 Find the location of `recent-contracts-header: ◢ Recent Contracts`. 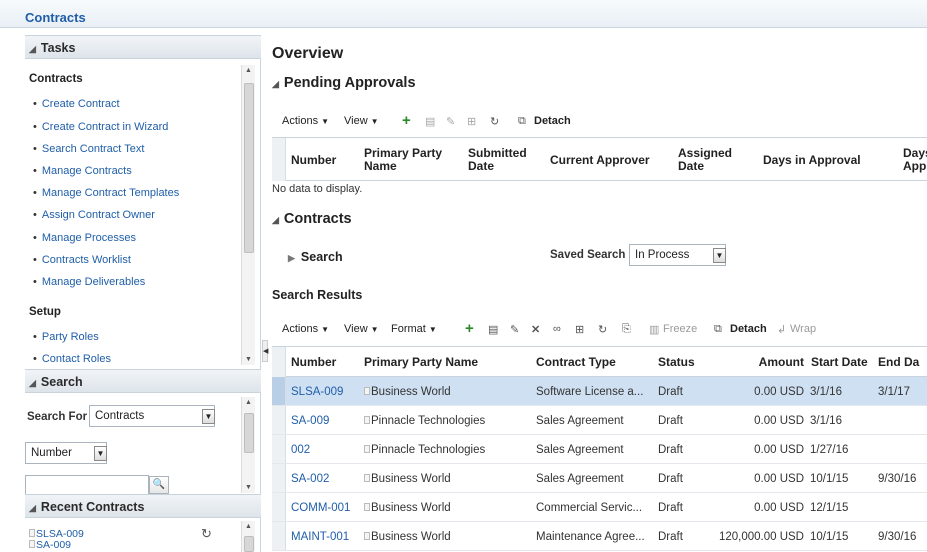

recent-contracts-header: ◢ Recent Contracts is located at coordinates (143, 506).